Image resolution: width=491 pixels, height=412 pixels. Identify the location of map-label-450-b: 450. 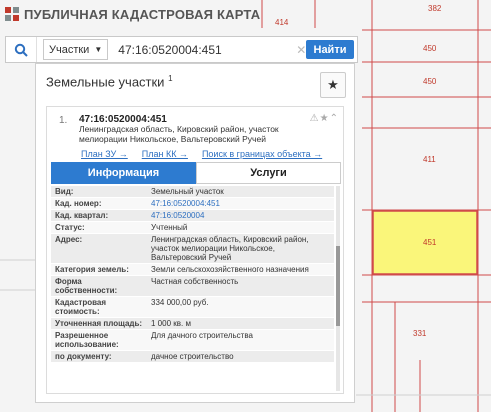
(430, 81).